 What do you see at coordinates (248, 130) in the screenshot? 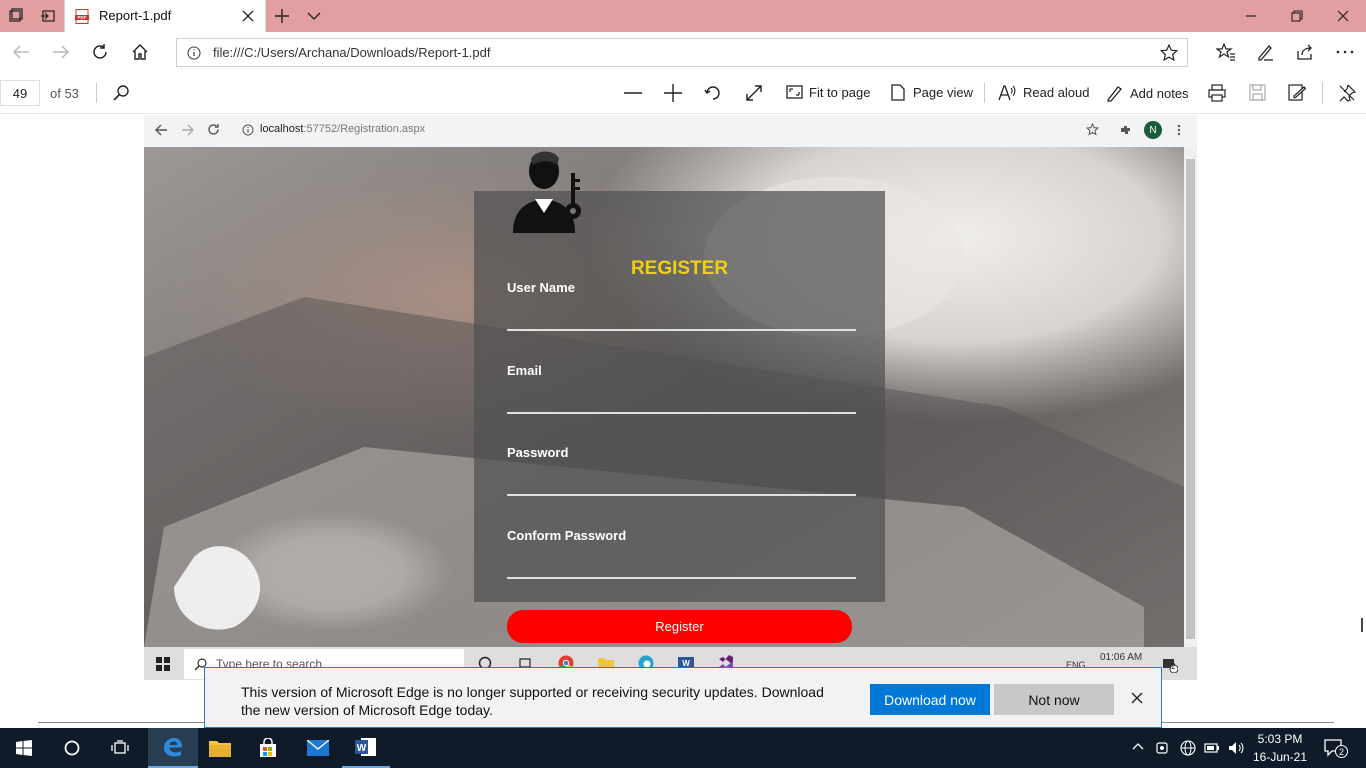
I see `inner-info-icon` at bounding box center [248, 130].